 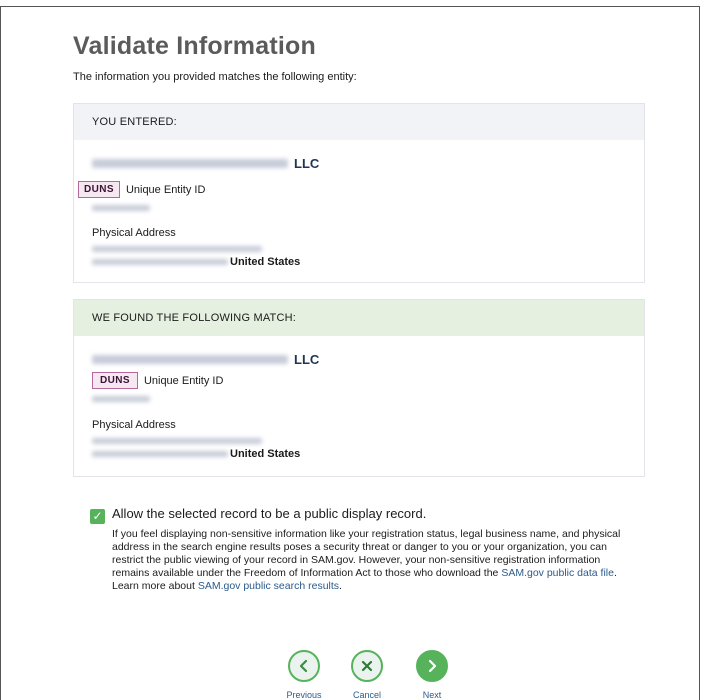 I want to click on consent-body-3: ., so click(x=340, y=586).